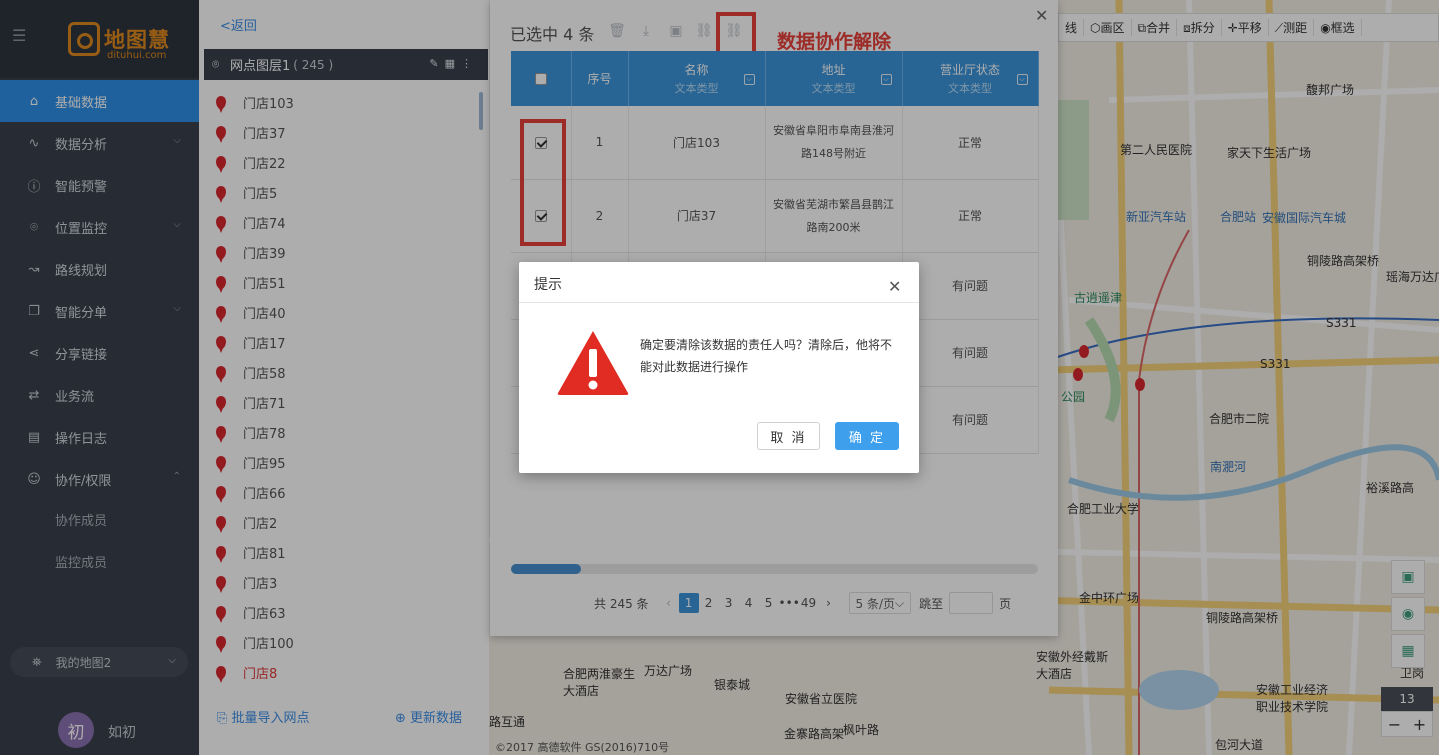  Describe the element at coordinates (548, 285) in the screenshot. I see `dialog-title: 提示` at that location.